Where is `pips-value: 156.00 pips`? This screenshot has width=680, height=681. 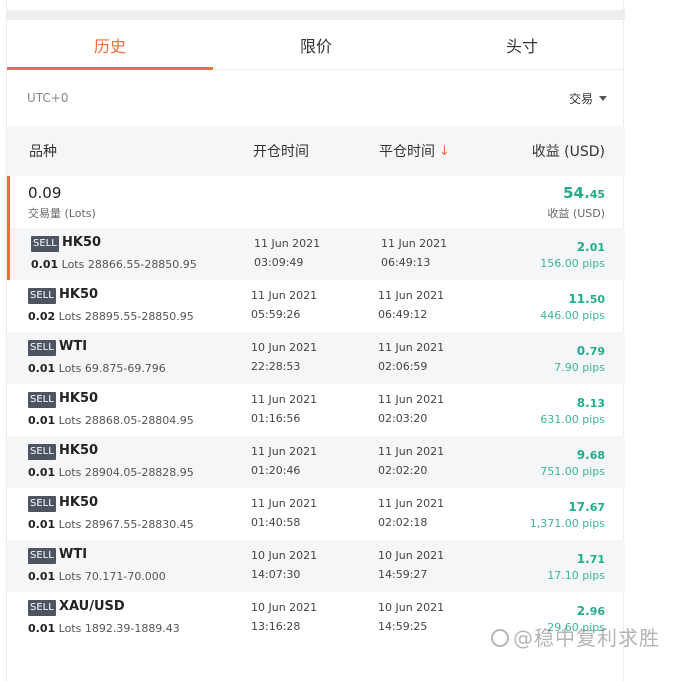 pips-value: 156.00 pips is located at coordinates (572, 263).